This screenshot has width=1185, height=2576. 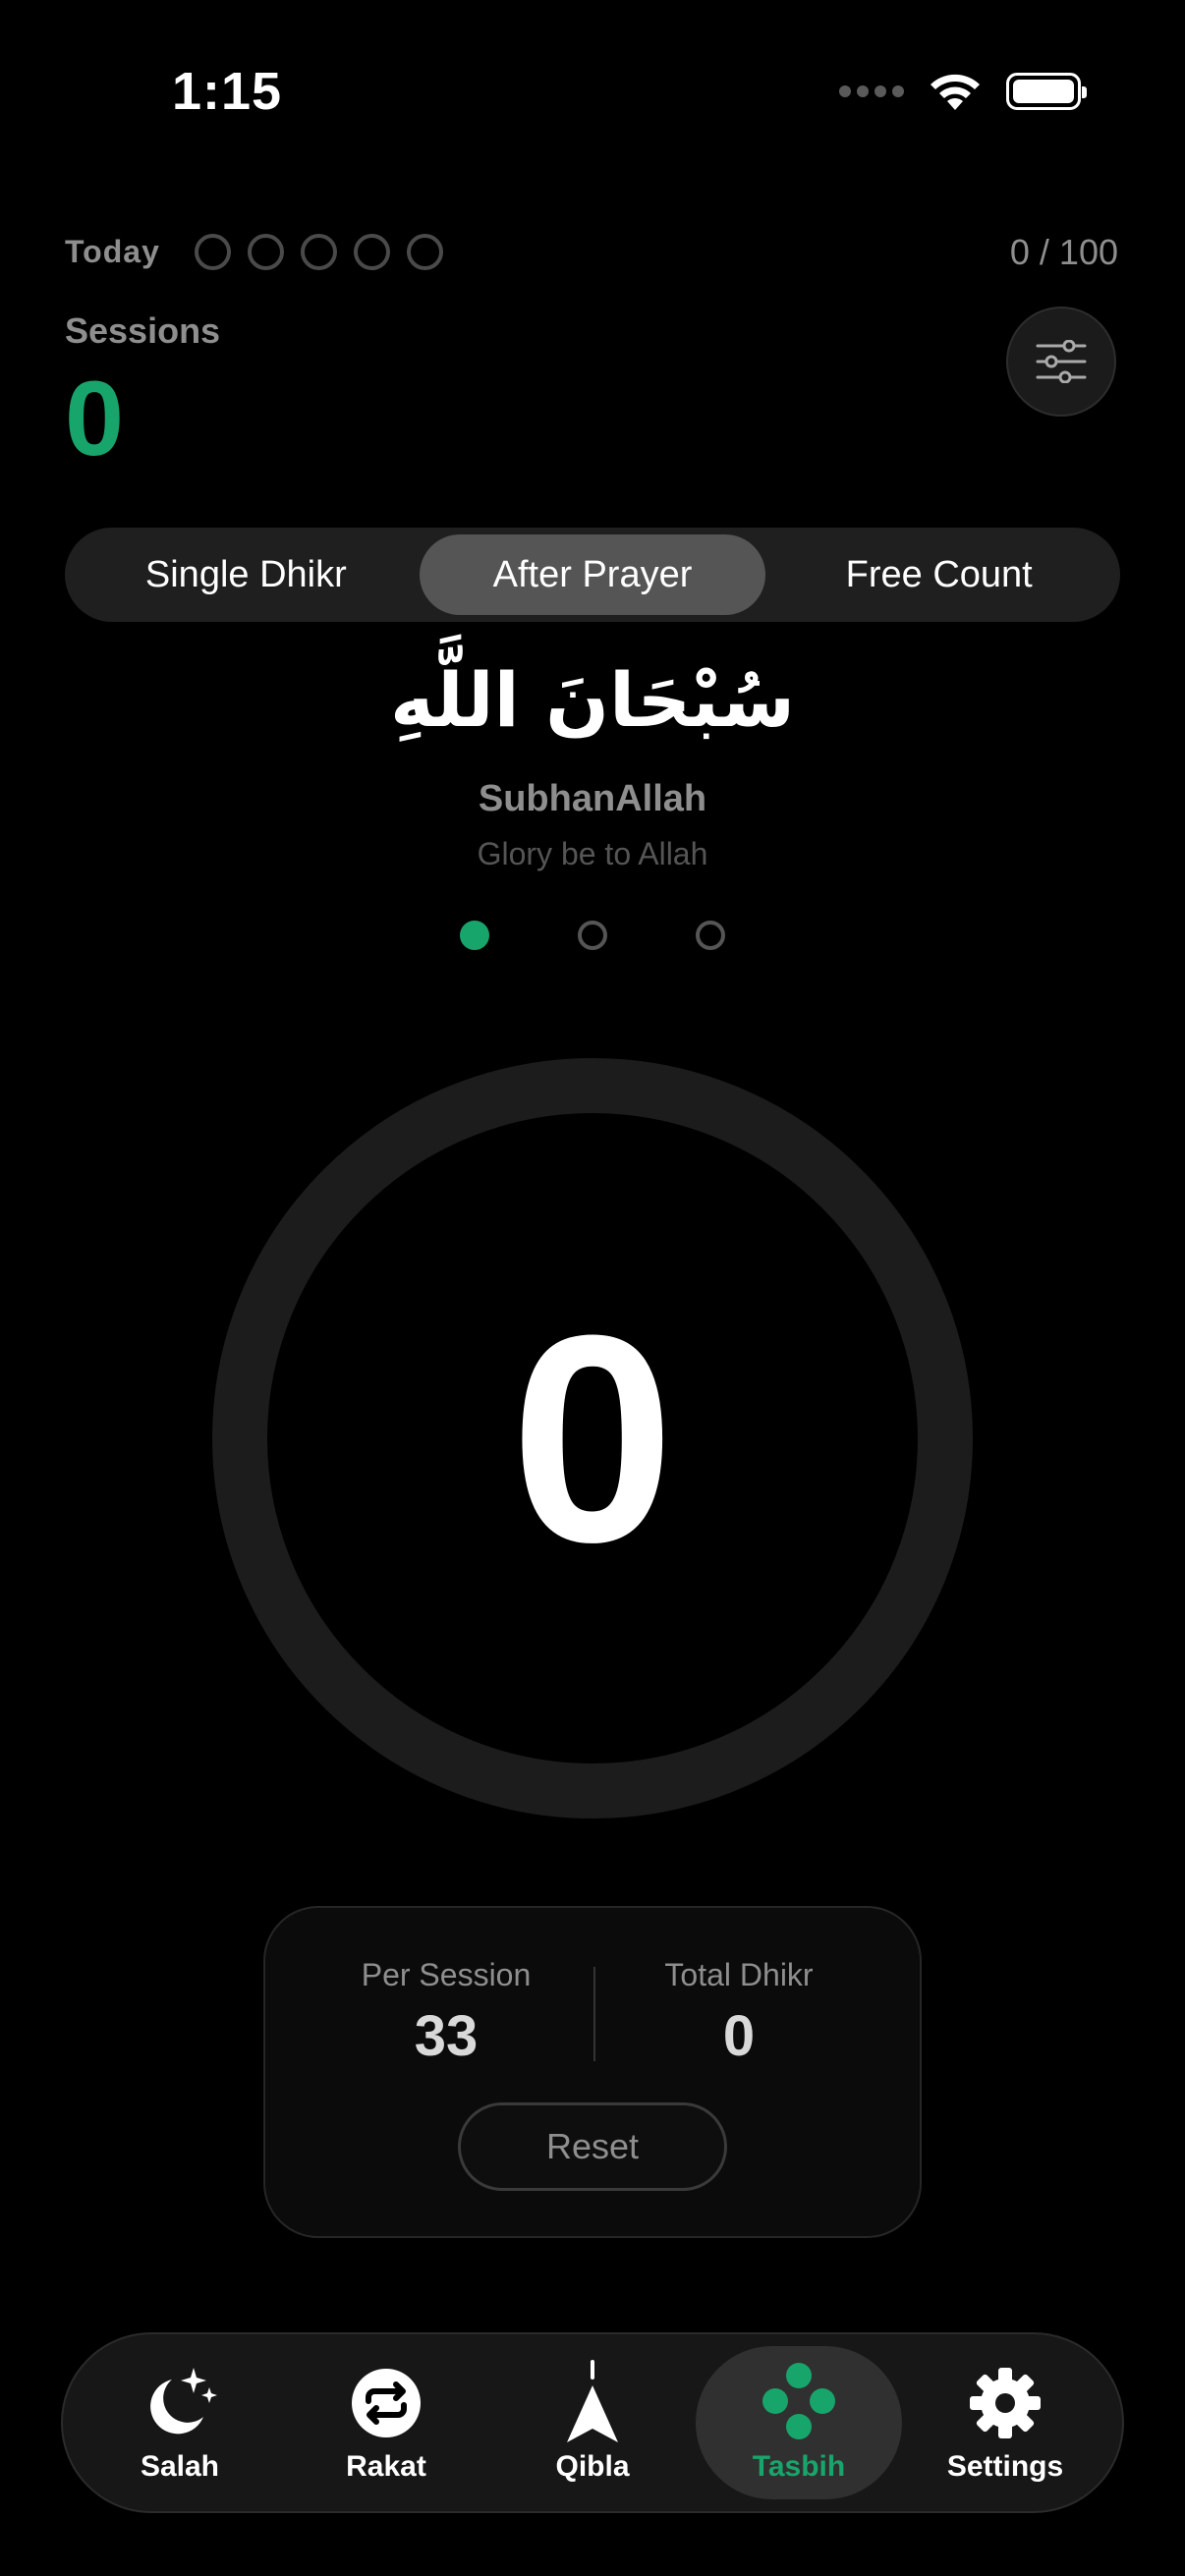 What do you see at coordinates (939, 574) in the screenshot?
I see `tab-free-count: Free Count` at bounding box center [939, 574].